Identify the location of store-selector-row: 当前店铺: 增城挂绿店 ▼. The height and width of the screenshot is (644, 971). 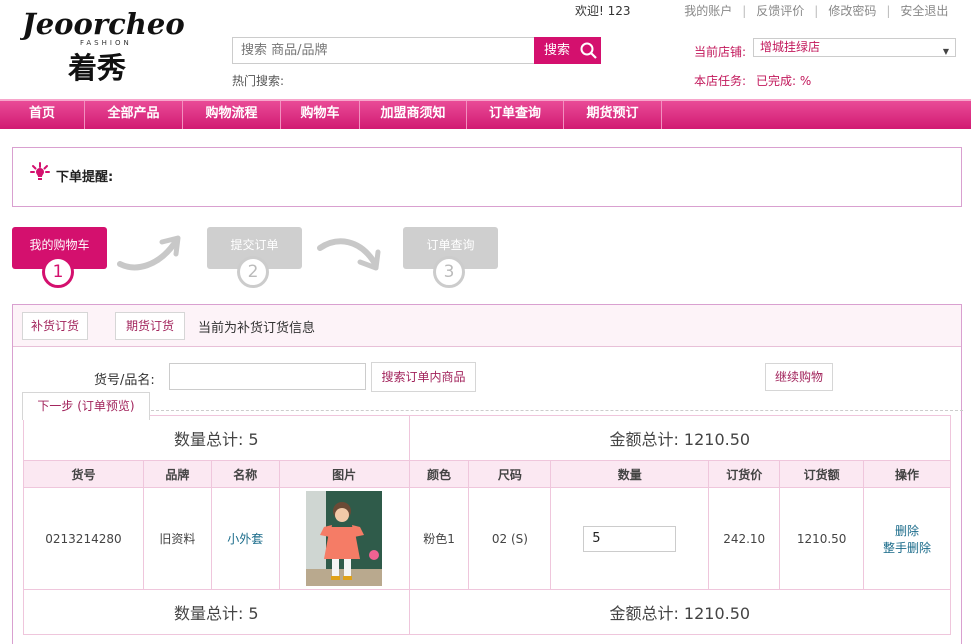
(829, 48).